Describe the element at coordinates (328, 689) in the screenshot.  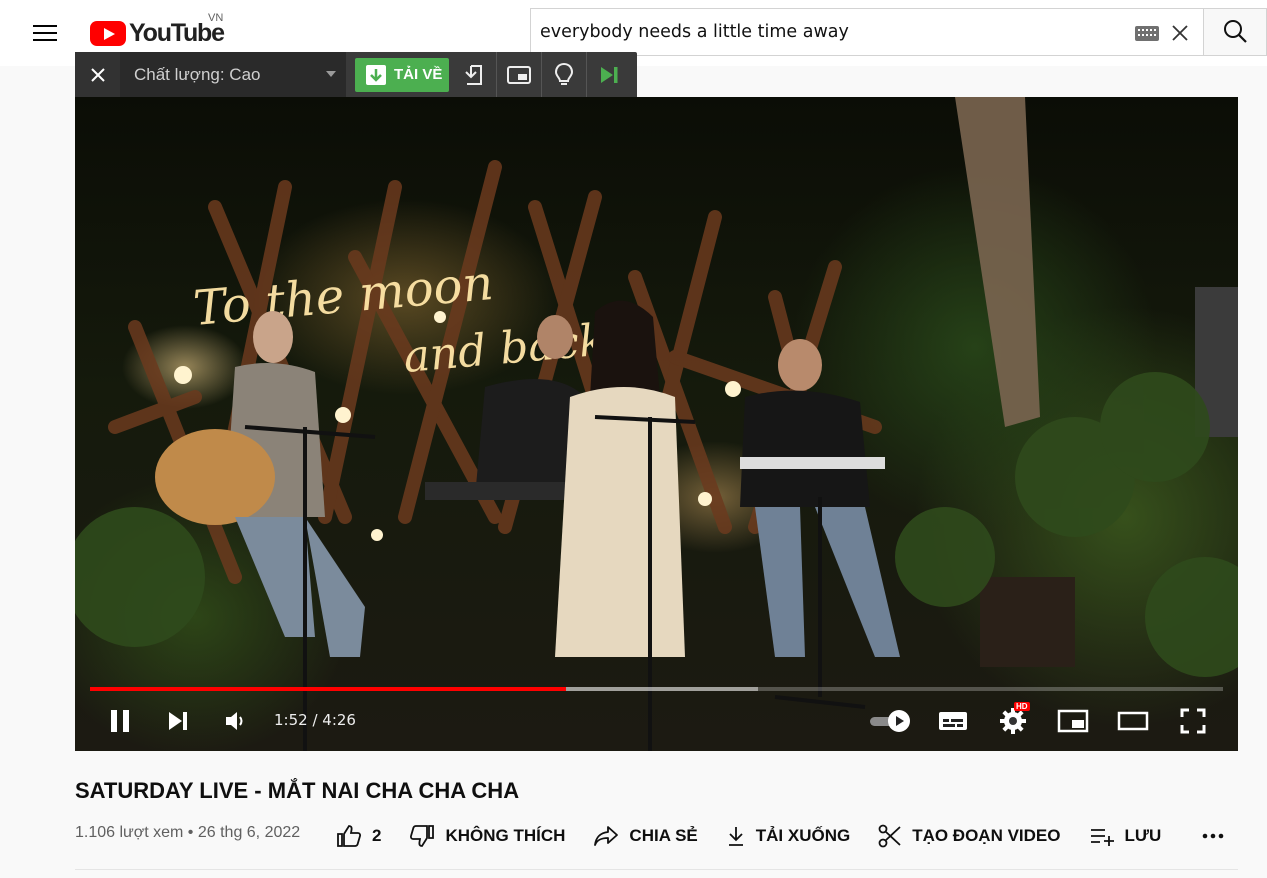
I see `progress-played` at that location.